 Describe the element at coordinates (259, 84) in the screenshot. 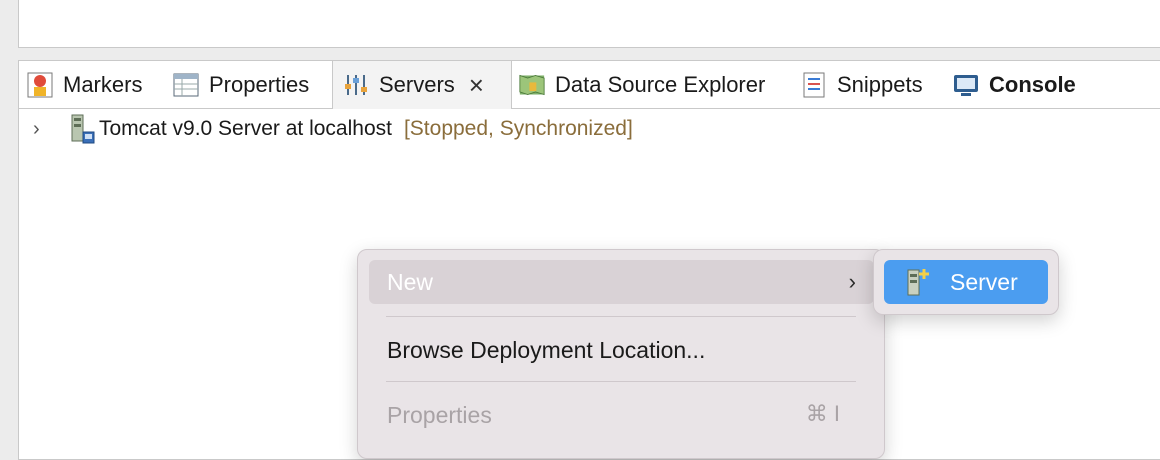

I see `tab-label: Properties` at that location.